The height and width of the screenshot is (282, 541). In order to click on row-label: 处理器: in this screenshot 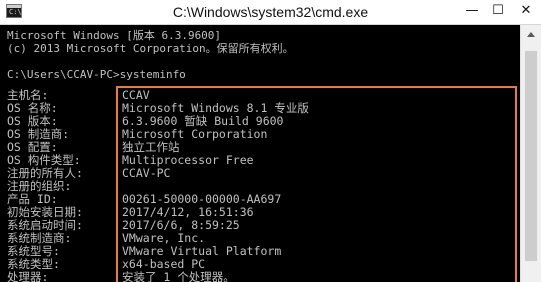, I will do `click(28, 276)`.